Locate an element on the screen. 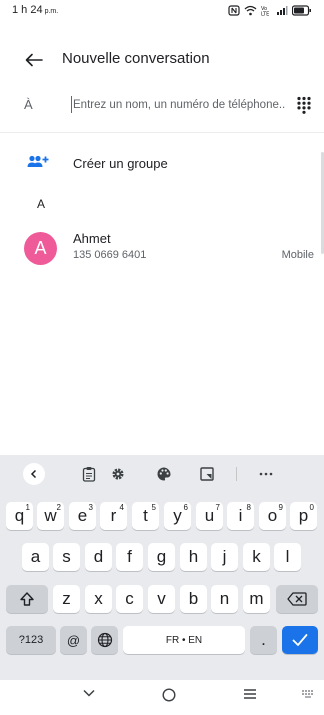  circle-icon is located at coordinates (169, 695).